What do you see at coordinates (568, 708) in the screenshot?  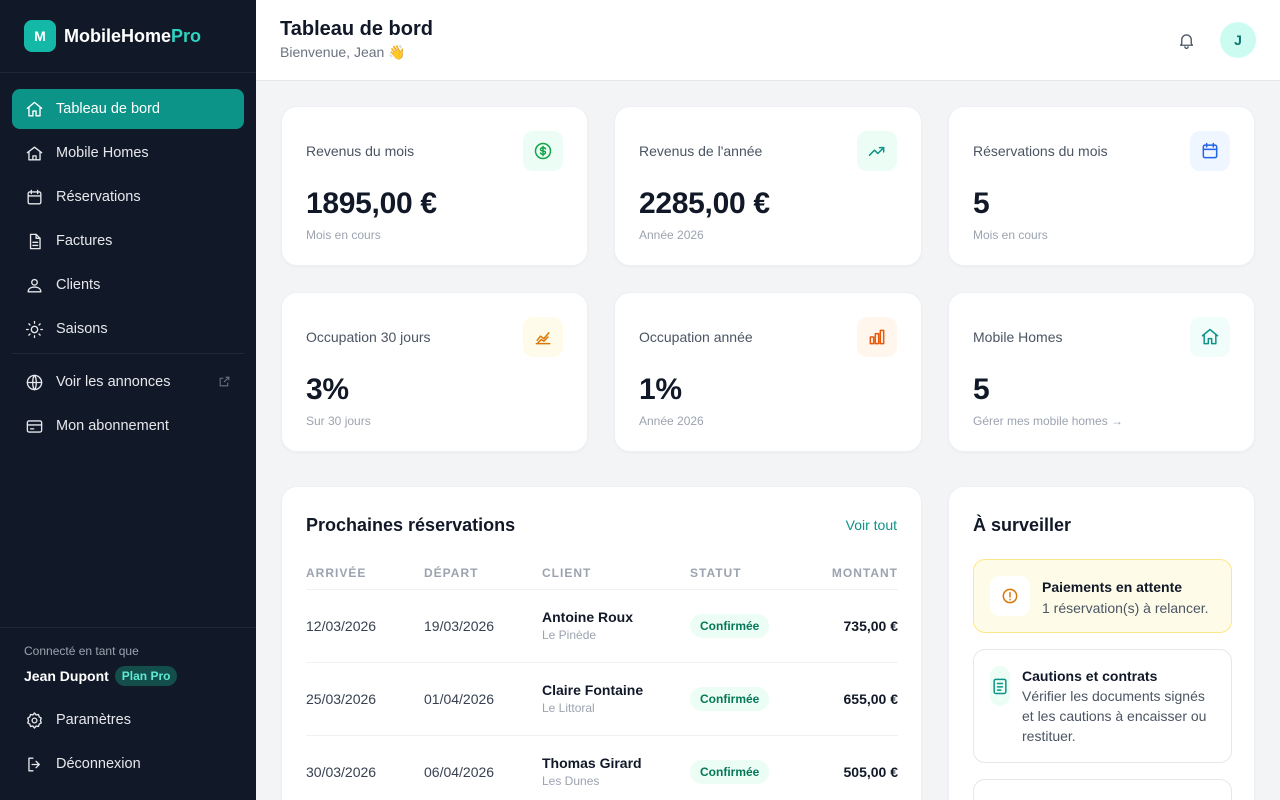 I see `client-location: Le Littoral` at bounding box center [568, 708].